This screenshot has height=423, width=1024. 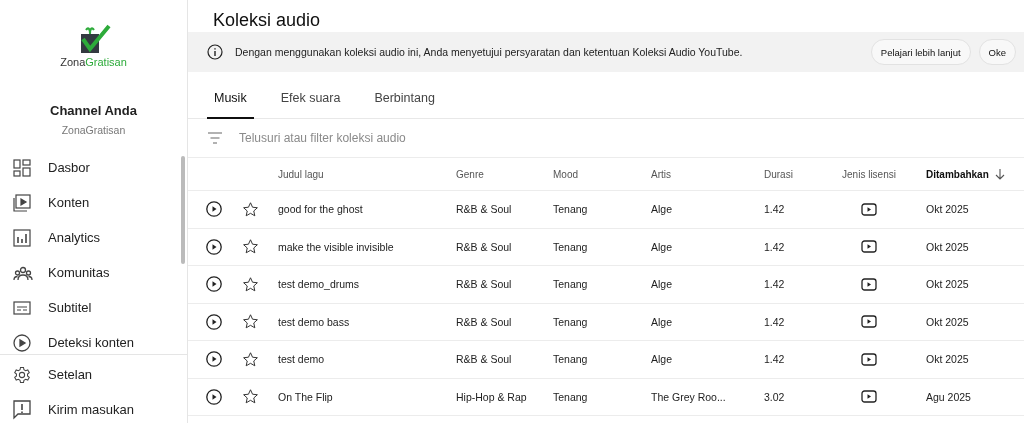 I want to click on dashboard-icon, so click(x=22, y=167).